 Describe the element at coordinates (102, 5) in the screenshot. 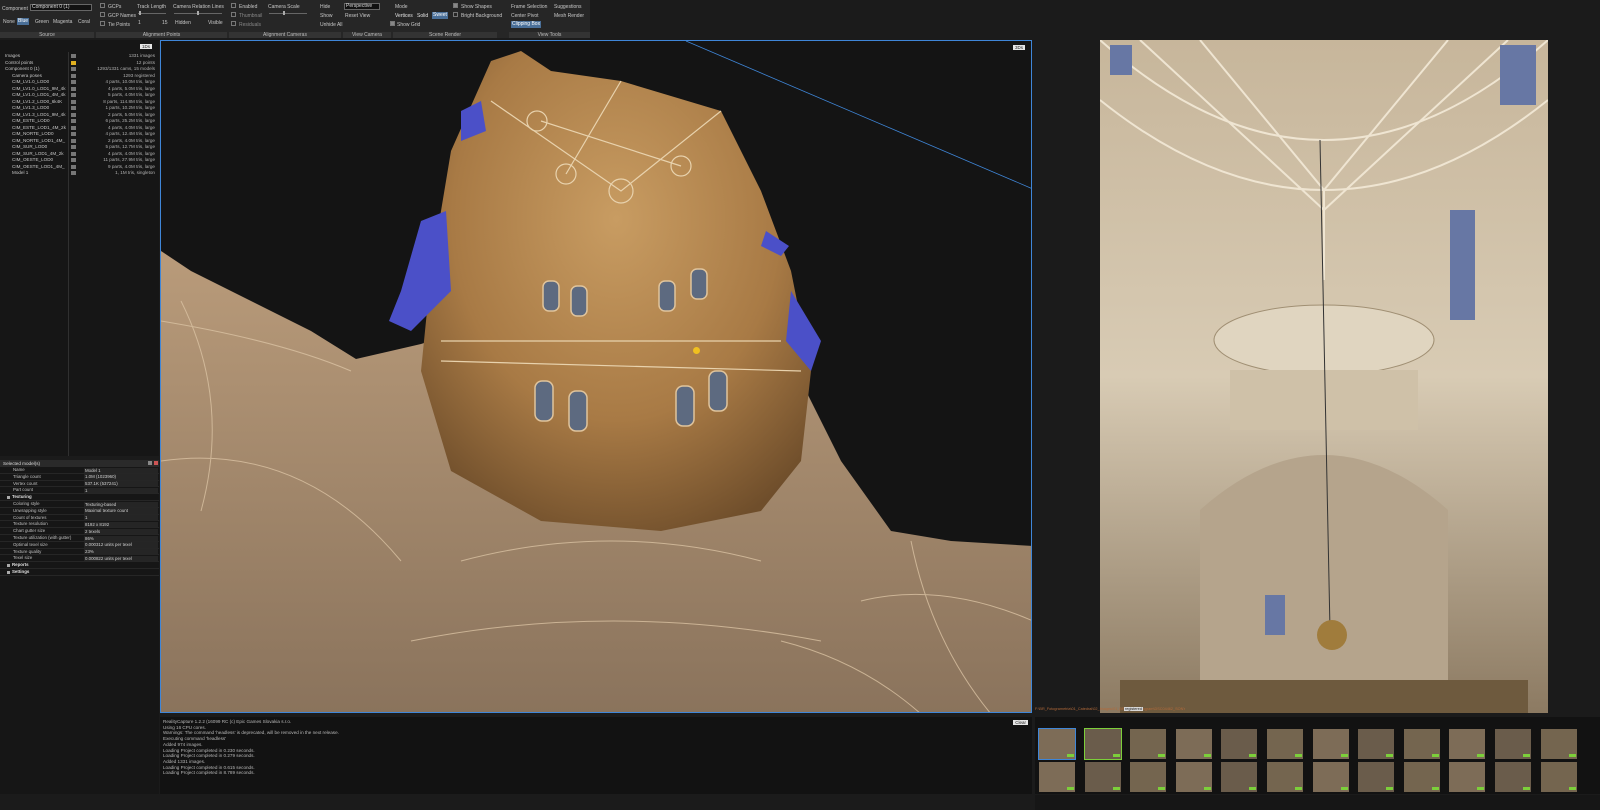

I see `gcps-checkbox` at that location.